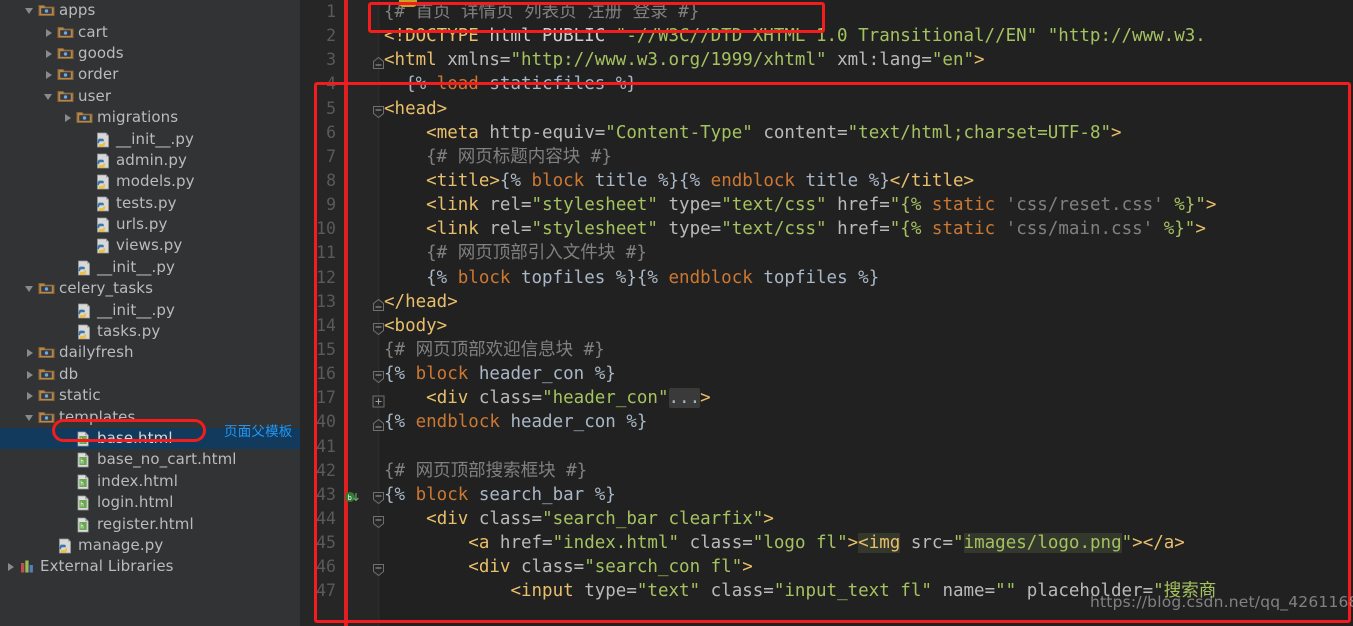 The width and height of the screenshot is (1353, 626). I want to click on tree-item-static: static, so click(150, 395).